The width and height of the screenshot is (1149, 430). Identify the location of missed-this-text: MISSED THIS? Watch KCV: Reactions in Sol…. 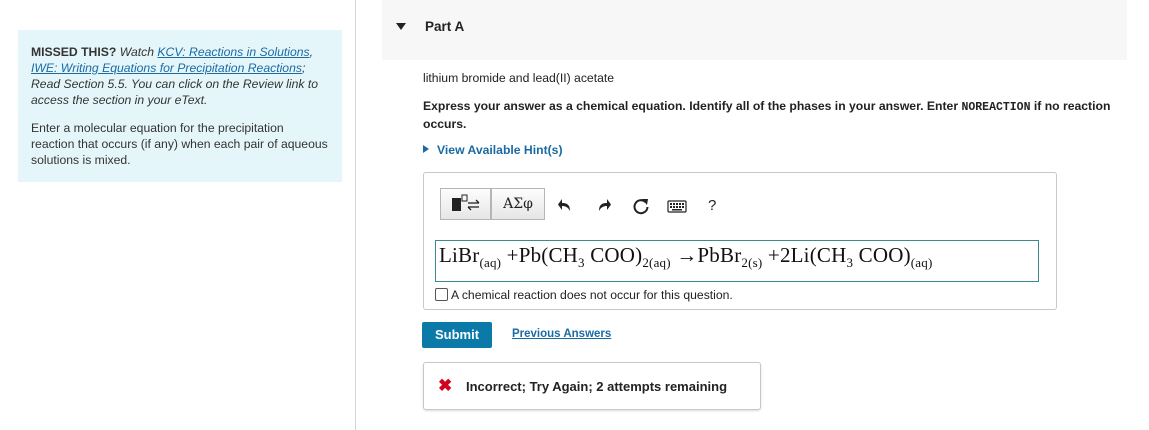
(175, 76).